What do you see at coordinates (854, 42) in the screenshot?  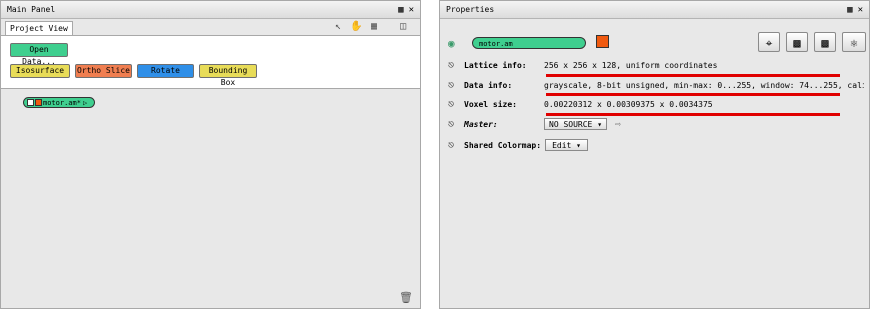 I see `network-icon: ⚛` at bounding box center [854, 42].